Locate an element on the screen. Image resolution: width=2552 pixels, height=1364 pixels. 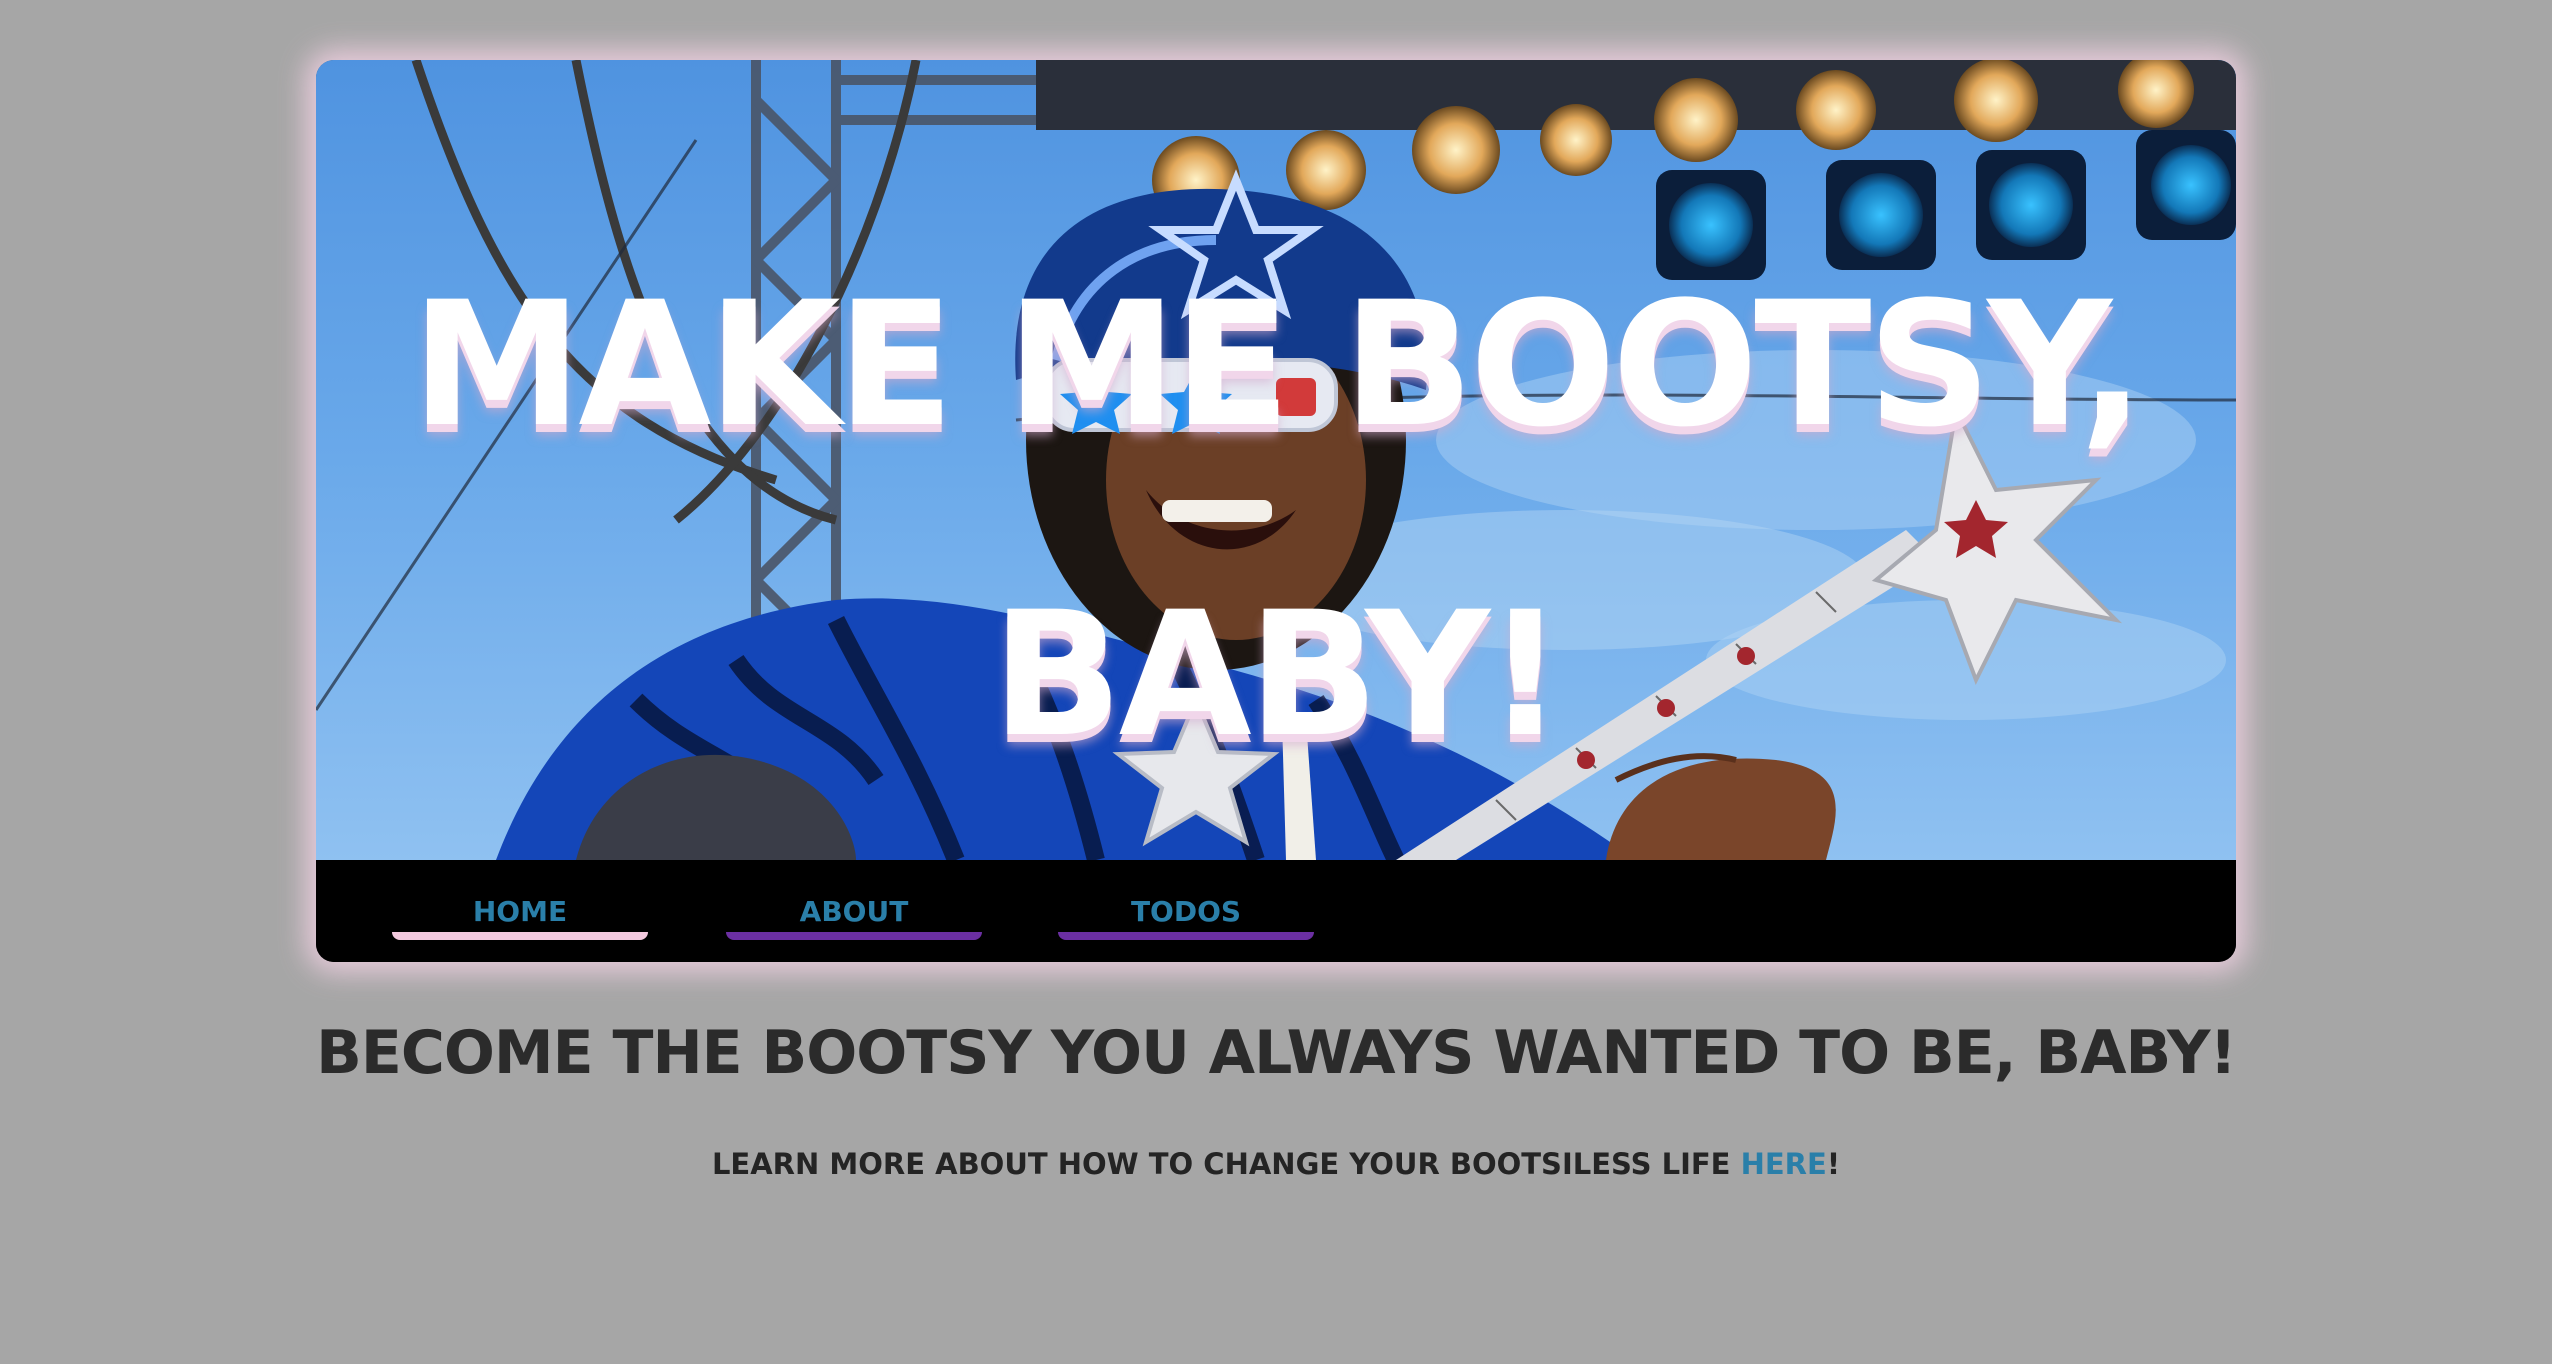
hero-title-line-1: MAKE ME BOOTSY, is located at coordinates (1278, 364).